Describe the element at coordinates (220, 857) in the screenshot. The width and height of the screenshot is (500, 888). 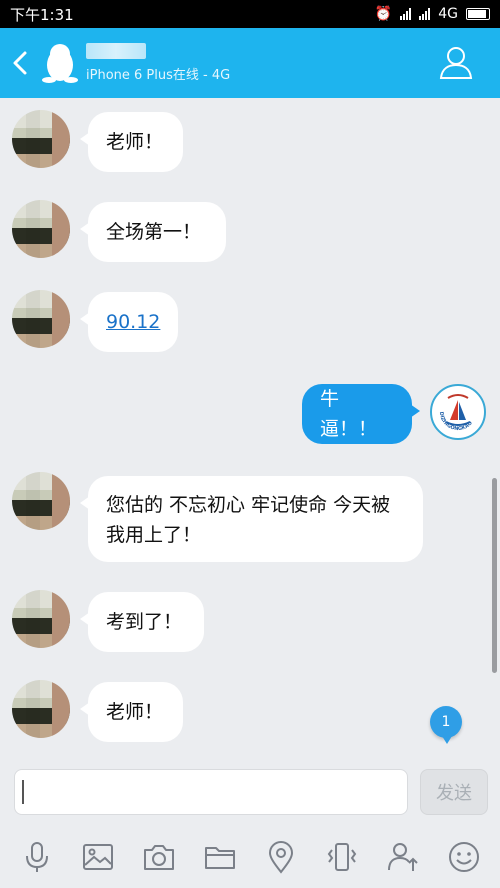
I see `folder-icon` at that location.